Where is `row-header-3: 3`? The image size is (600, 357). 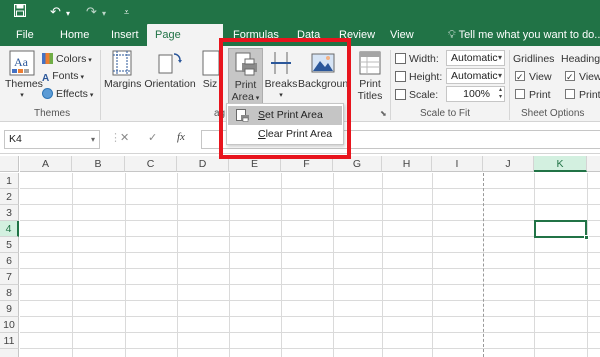
row-header-3: 3 is located at coordinates (9, 213).